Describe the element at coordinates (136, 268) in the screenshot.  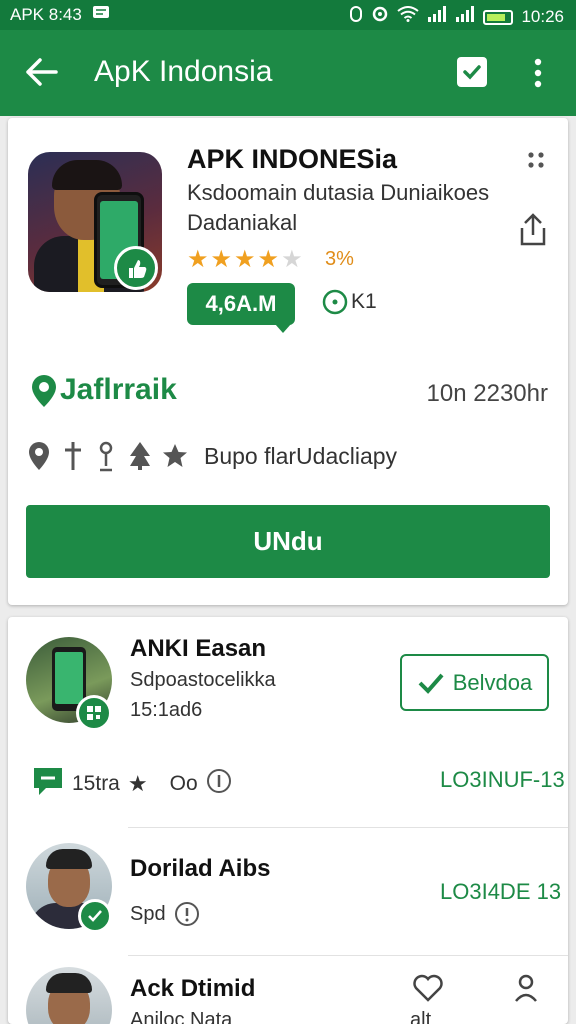
I see `like-badge-icon` at that location.